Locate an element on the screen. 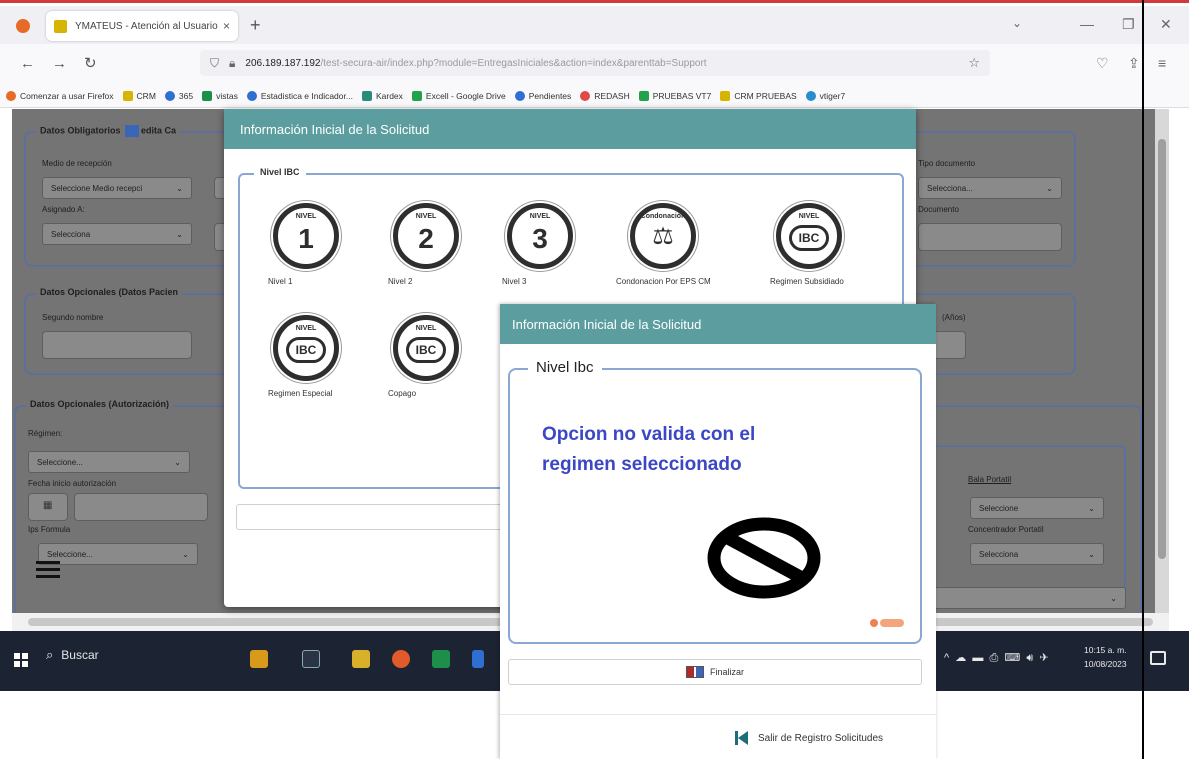 The height and width of the screenshot is (759, 1189). pocket-icon: ♡ is located at coordinates (1102, 63).